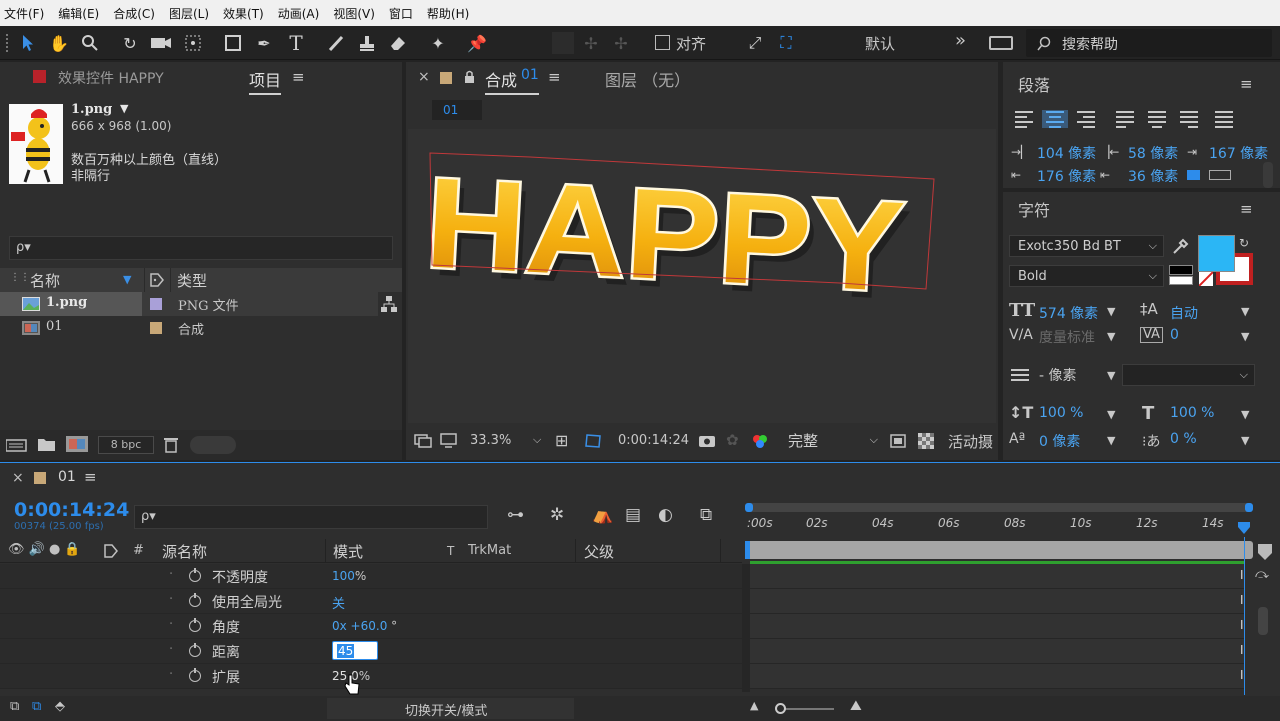  I want to click on motion-blur-icon: ◐, so click(665, 515).